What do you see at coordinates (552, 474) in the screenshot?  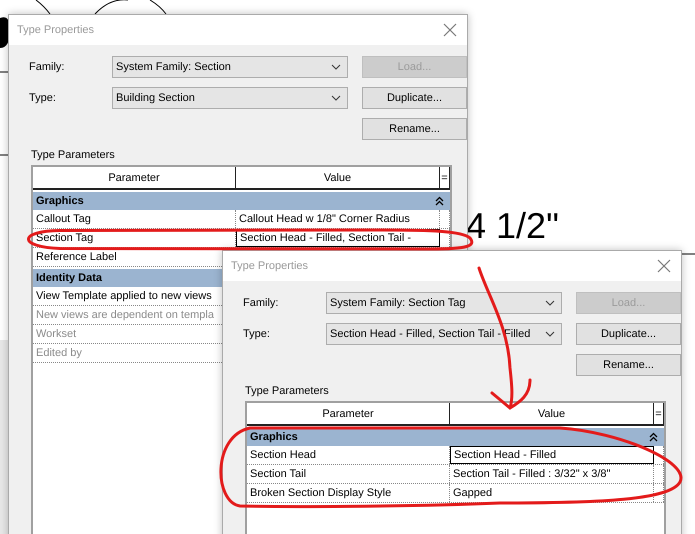 I see `value-cell: Section Tail - Filled : 3/32" x 3/8"` at bounding box center [552, 474].